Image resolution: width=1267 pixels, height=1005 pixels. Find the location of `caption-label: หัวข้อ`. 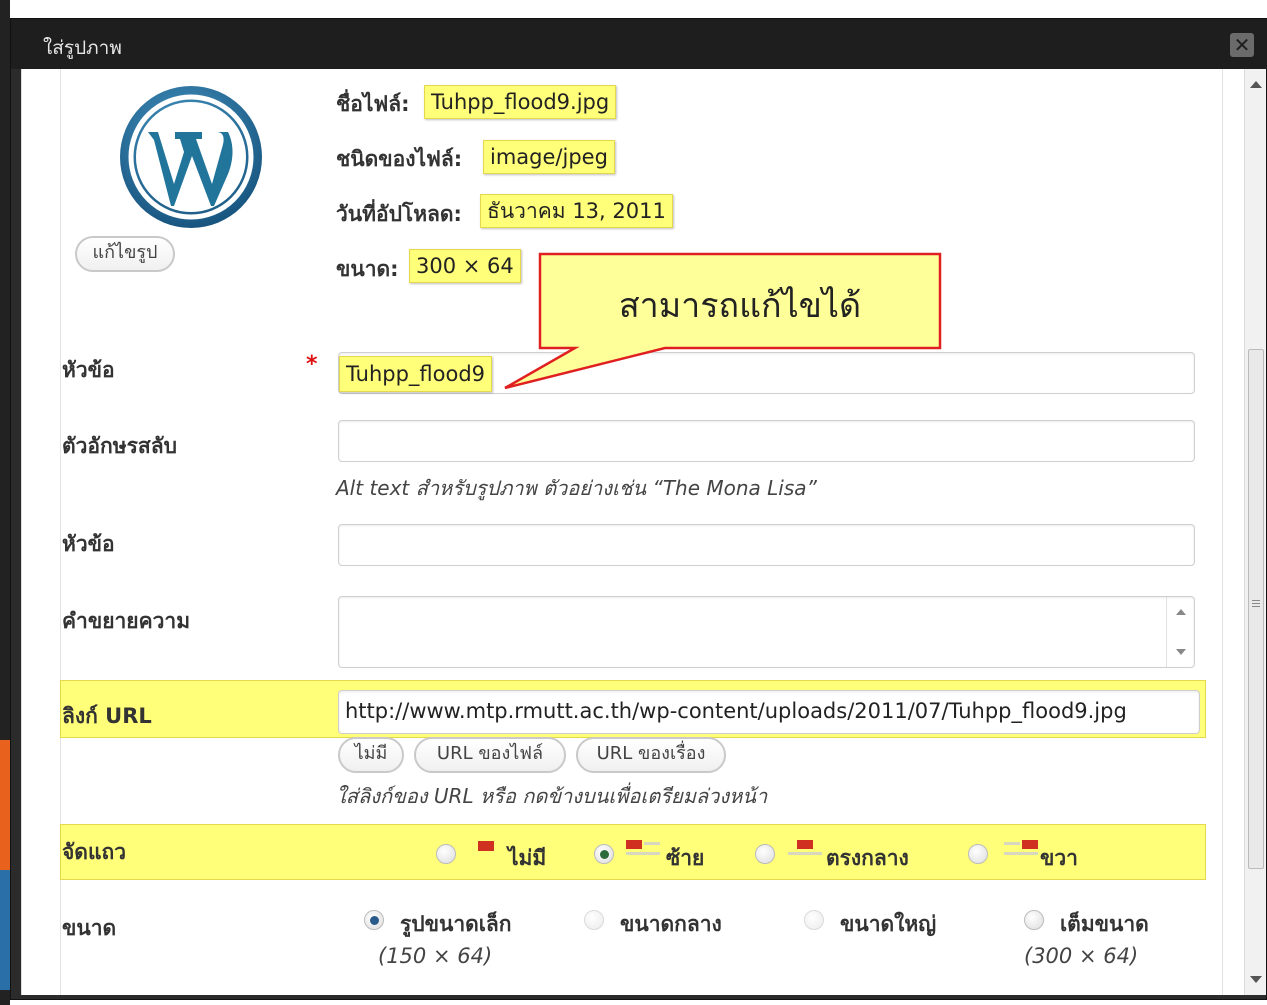

caption-label: หัวข้อ is located at coordinates (88, 544).